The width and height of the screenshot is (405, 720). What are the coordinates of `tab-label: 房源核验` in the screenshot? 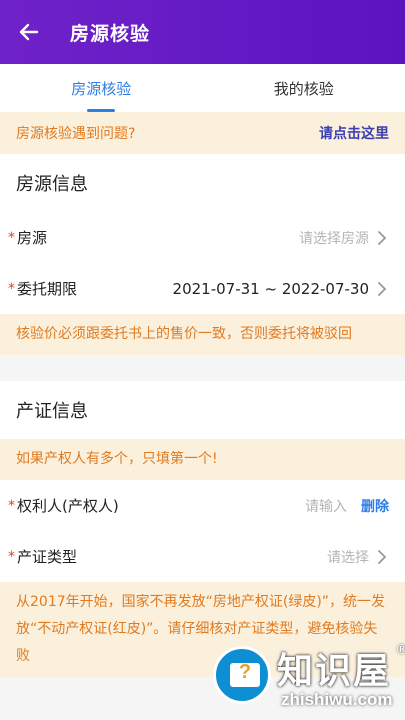 It's located at (101, 88).